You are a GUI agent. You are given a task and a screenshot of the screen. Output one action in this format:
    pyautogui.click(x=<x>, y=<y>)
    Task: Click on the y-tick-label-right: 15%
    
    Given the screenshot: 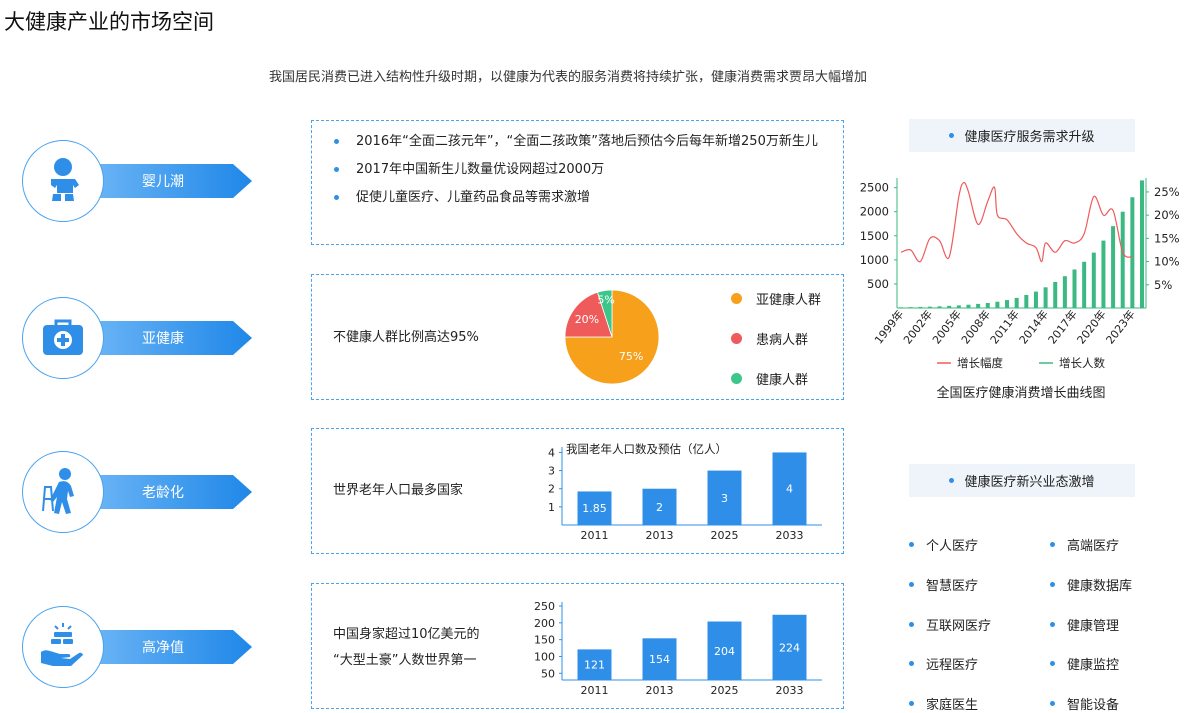 What is the action you would take?
    pyautogui.click(x=1167, y=238)
    